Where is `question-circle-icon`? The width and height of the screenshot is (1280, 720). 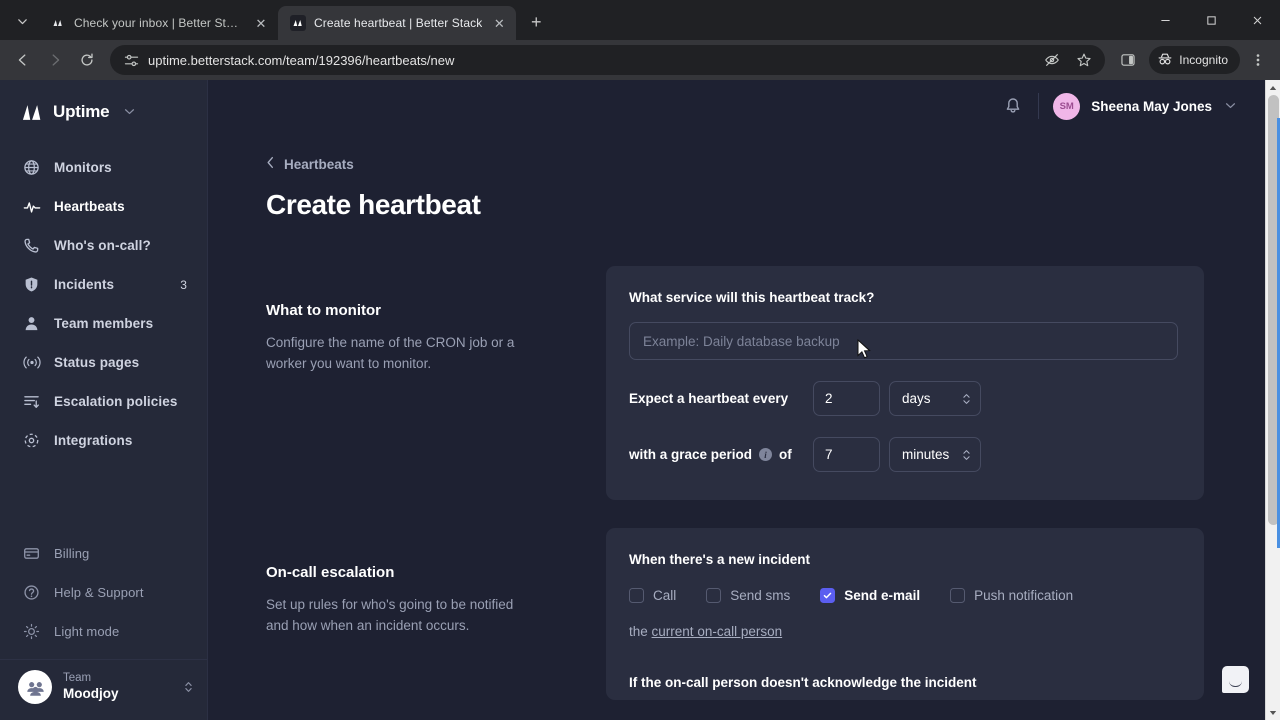 question-circle-icon is located at coordinates (31, 592).